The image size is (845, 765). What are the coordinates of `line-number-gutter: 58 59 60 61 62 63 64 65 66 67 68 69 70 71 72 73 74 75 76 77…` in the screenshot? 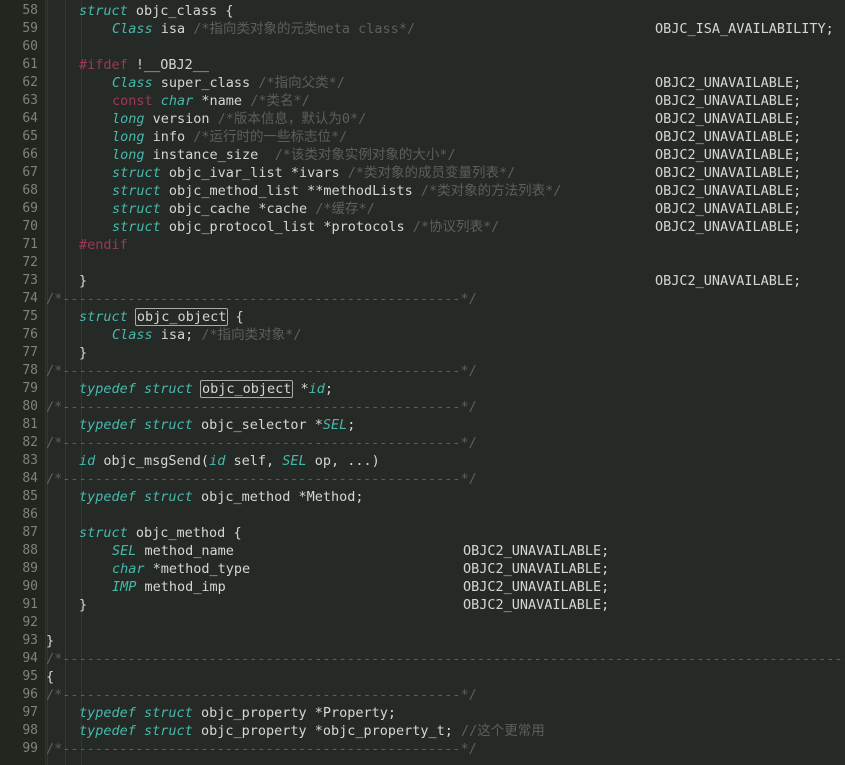 It's located at (23, 382).